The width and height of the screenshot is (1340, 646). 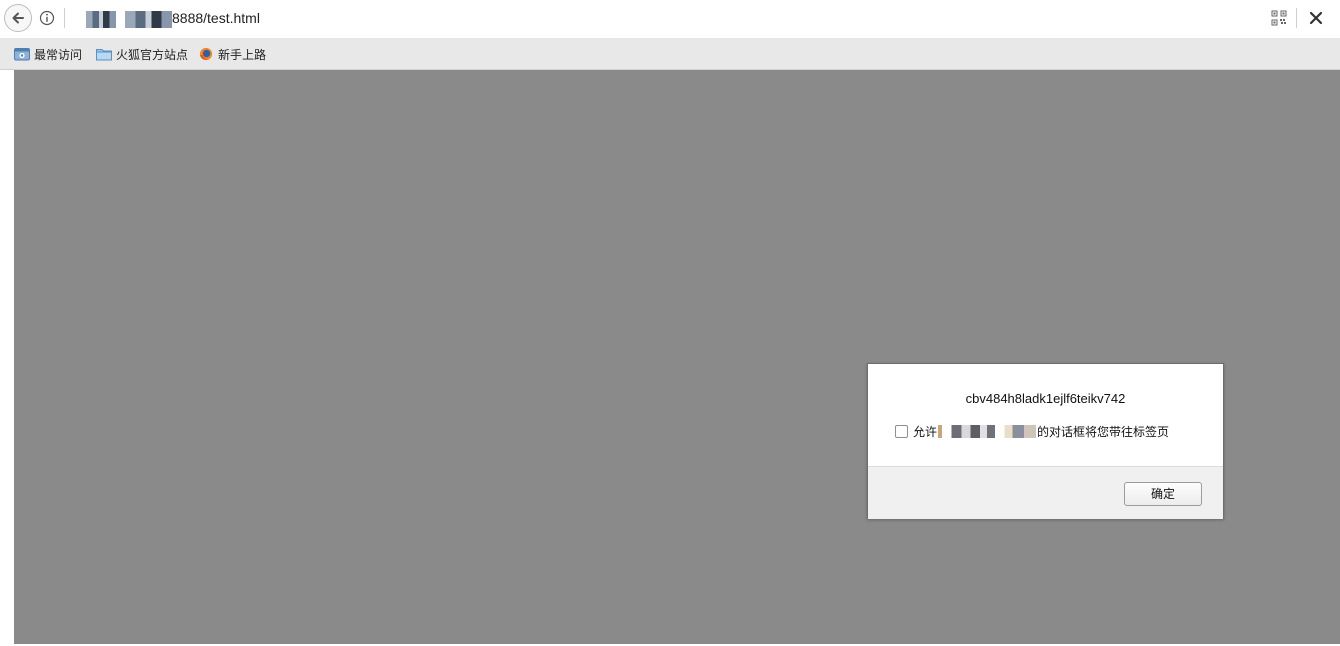 What do you see at coordinates (22, 54) in the screenshot?
I see `most-visited-icon` at bounding box center [22, 54].